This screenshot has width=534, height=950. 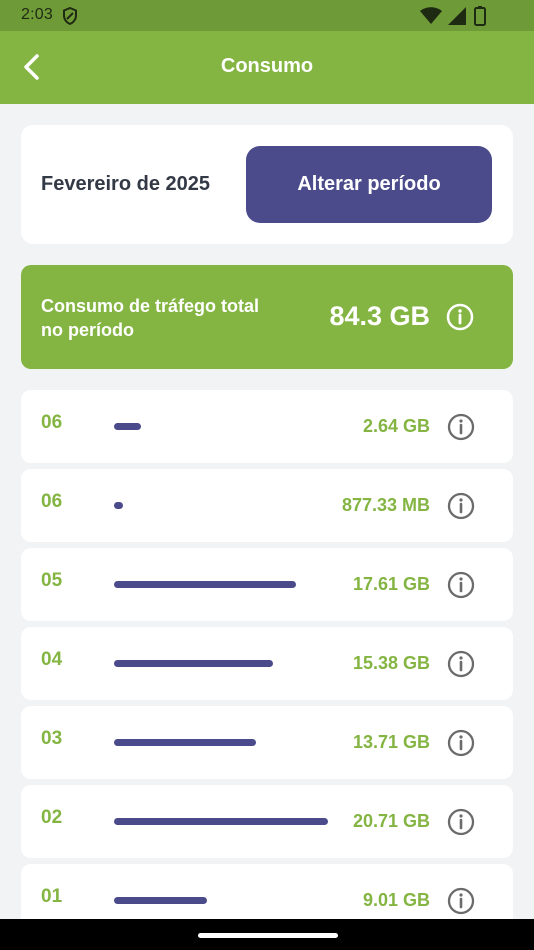 What do you see at coordinates (267, 426) in the screenshot?
I see `usage-row: 06 2.64 GB` at bounding box center [267, 426].